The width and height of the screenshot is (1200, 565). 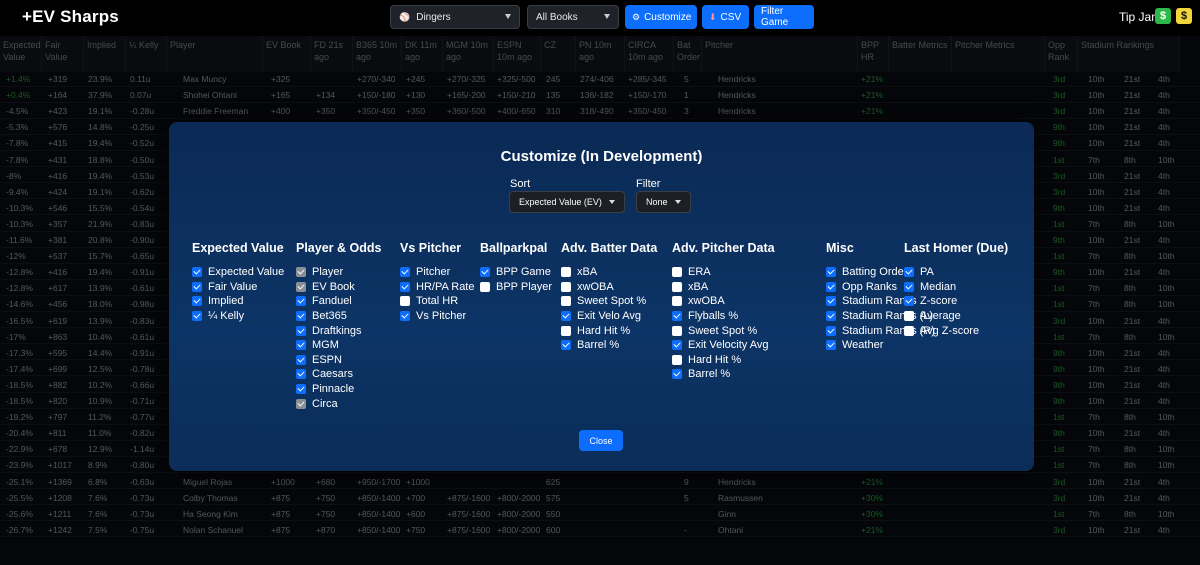 What do you see at coordinates (1184, 16) in the screenshot?
I see `venmo-icon: $` at bounding box center [1184, 16].